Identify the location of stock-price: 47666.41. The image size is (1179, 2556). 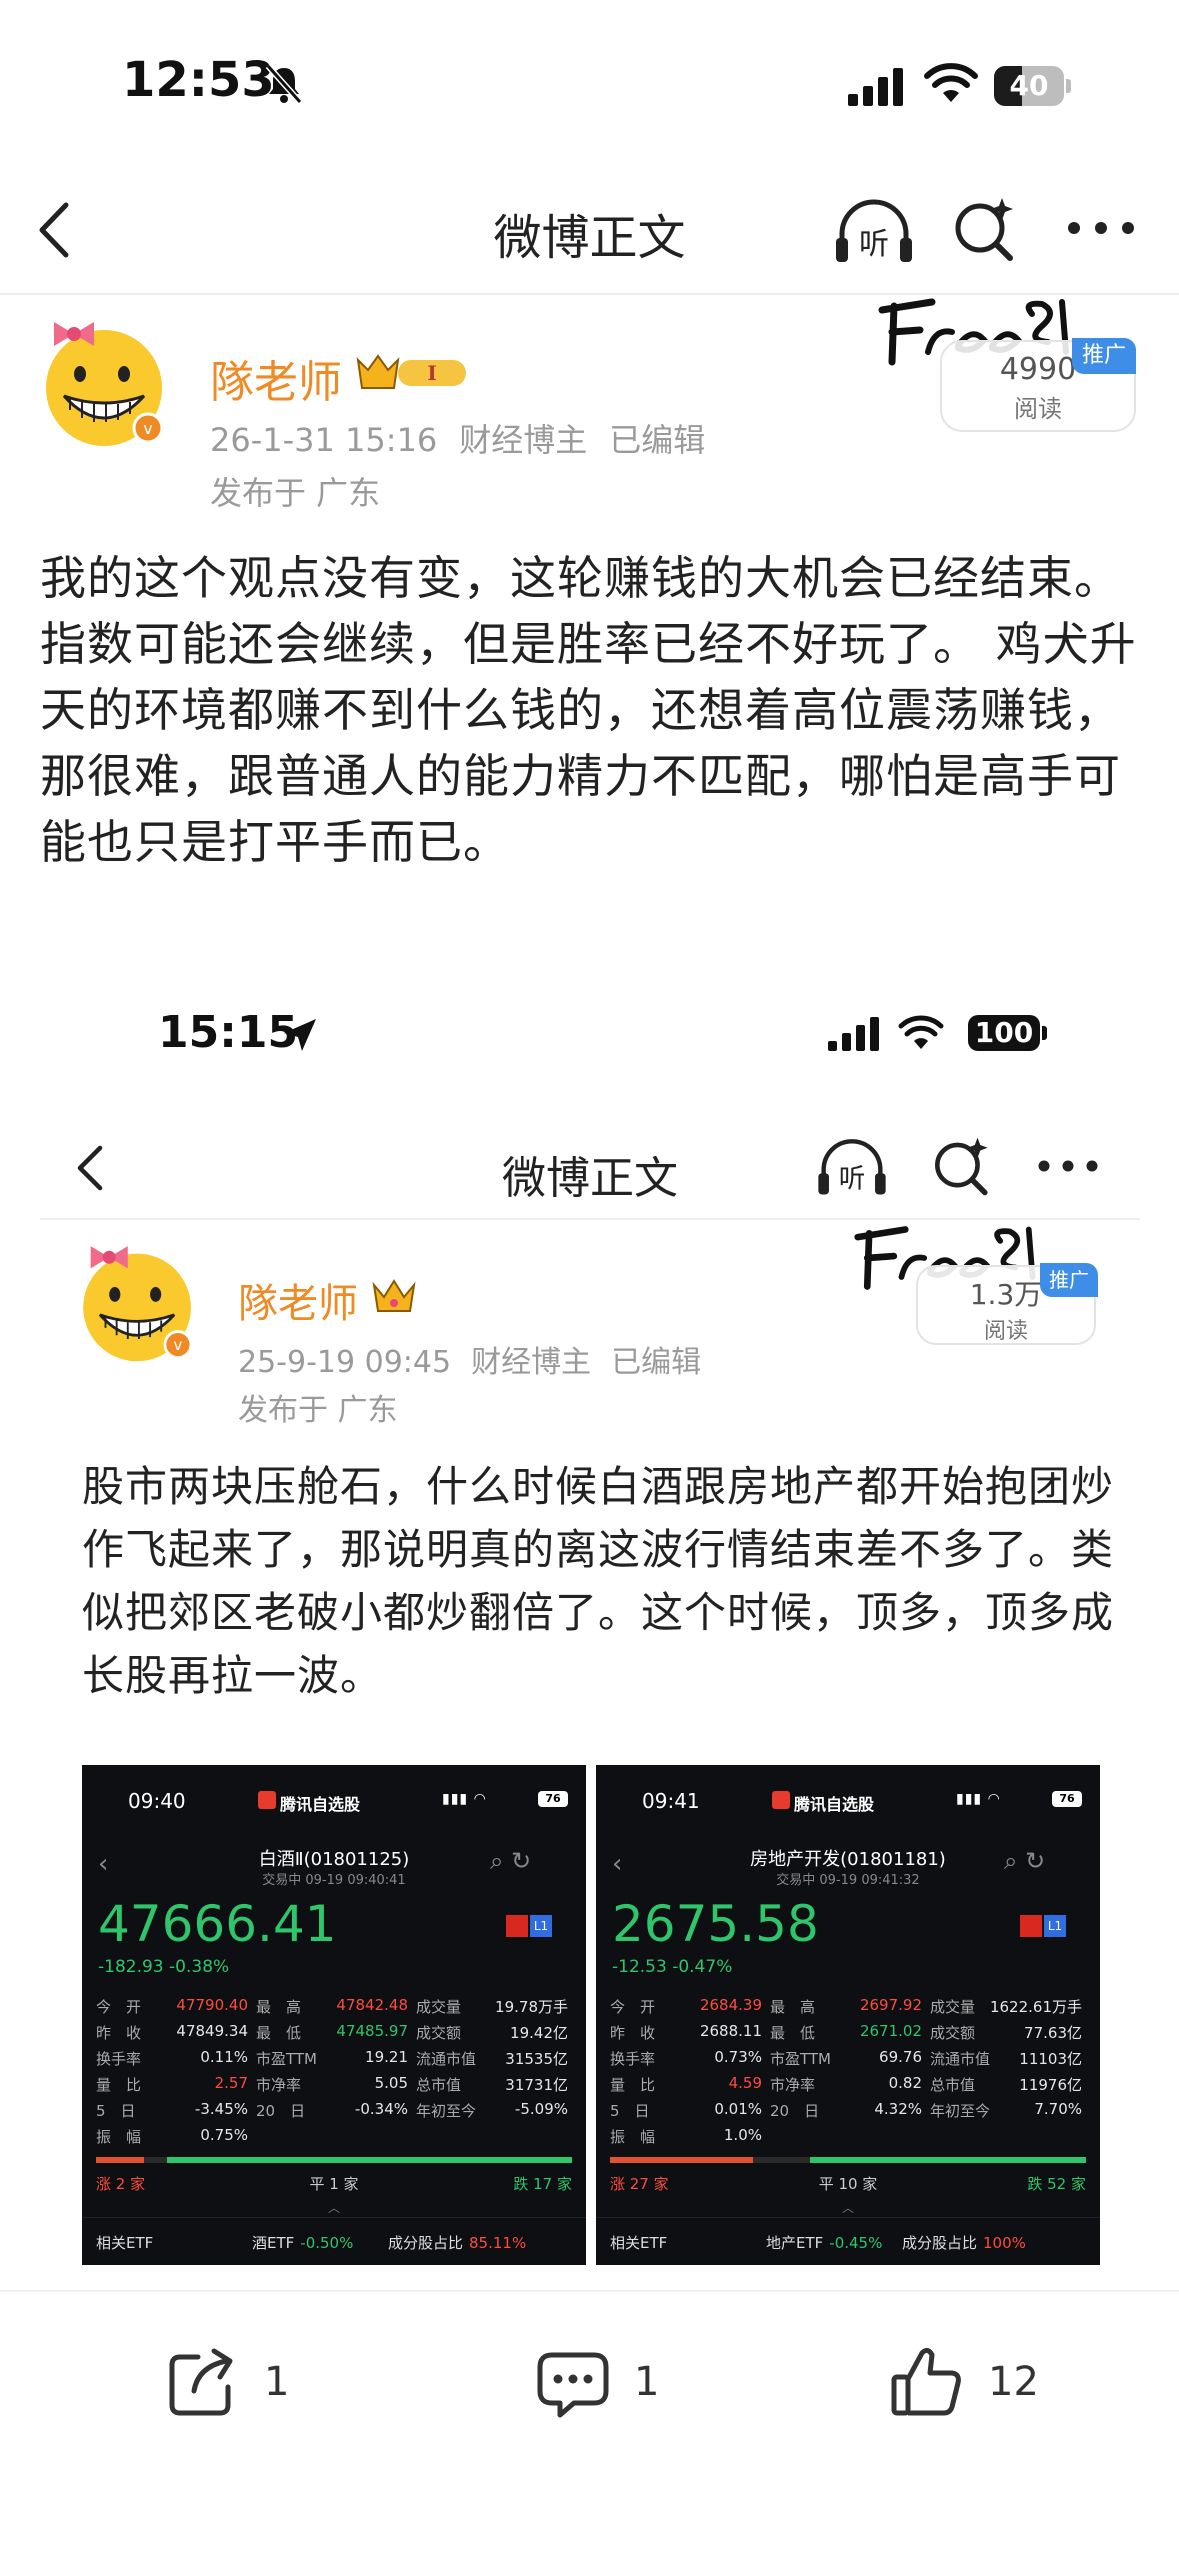
(217, 1924).